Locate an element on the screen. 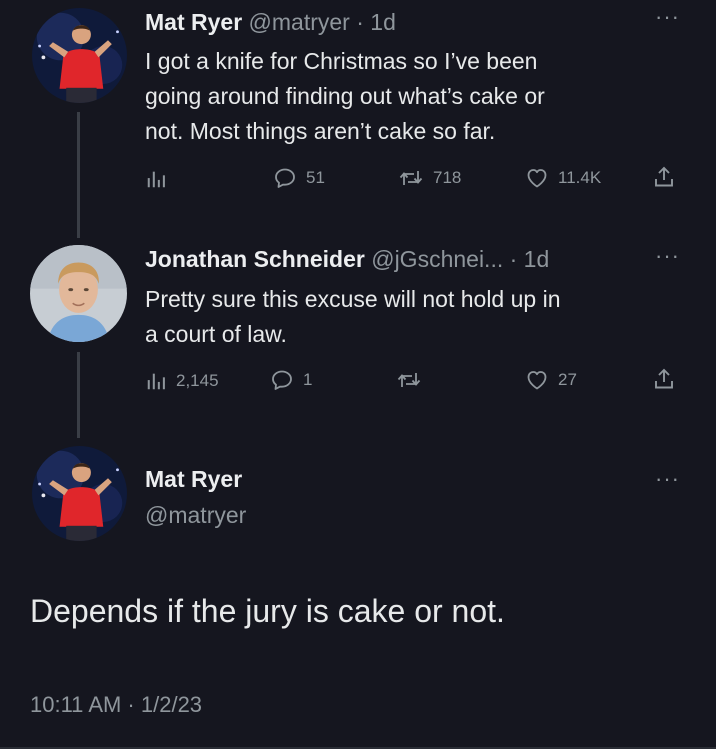 The image size is (716, 749). author-handle-time: @jGschnei... · 1d is located at coordinates (460, 259).